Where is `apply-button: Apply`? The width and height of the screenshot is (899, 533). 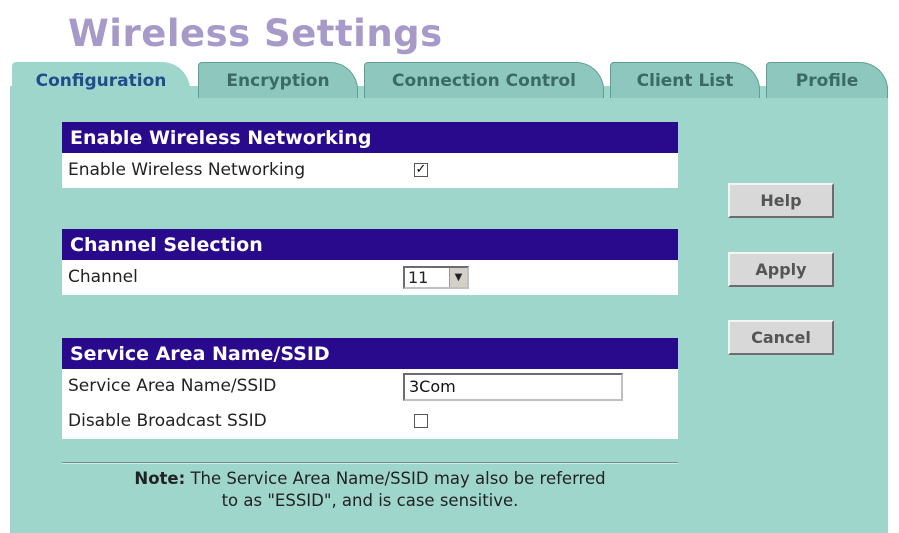 apply-button: Apply is located at coordinates (781, 269).